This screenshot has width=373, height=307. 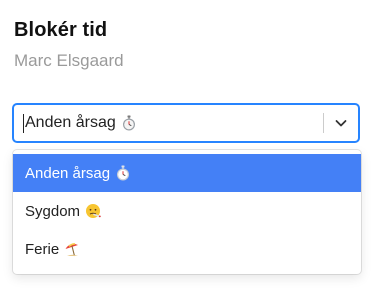 I want to click on text-cursor, so click(x=23, y=123).